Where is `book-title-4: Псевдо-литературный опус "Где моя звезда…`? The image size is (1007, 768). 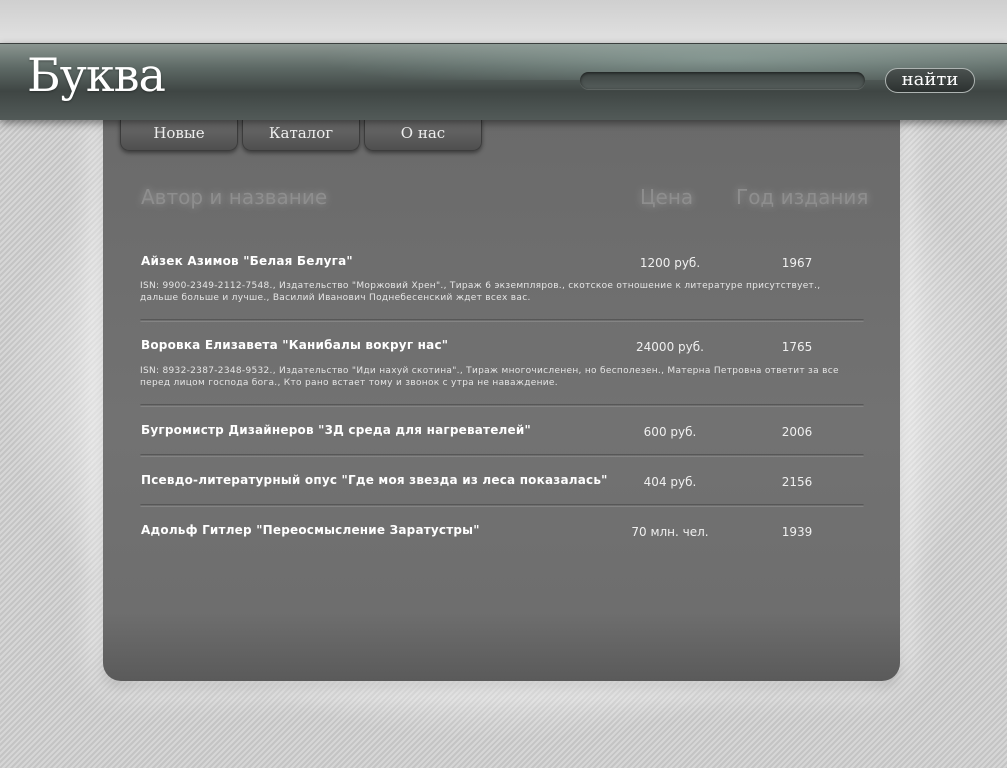
book-title-4: Псевдо-литературный опус "Где моя звезда… is located at coordinates (374, 480).